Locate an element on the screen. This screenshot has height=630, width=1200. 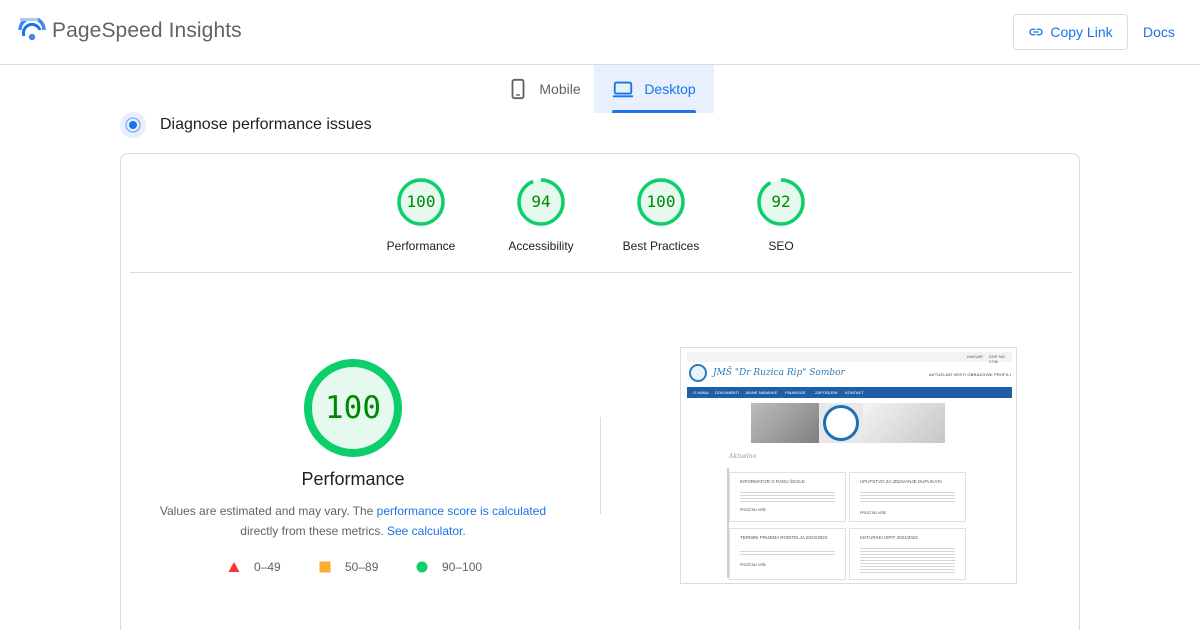
thumb-site-links: AKTUELNO VESTI OBRAZOVNI PROFILI is located at coordinates (970, 374).